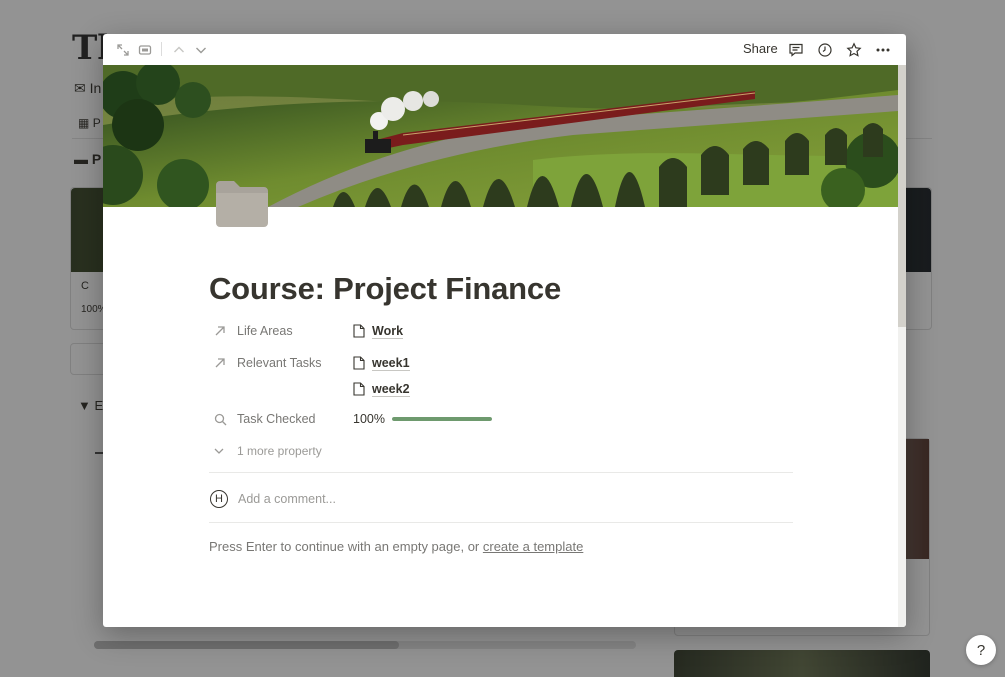  I want to click on property-label-text: Relevant Tasks, so click(279, 363).